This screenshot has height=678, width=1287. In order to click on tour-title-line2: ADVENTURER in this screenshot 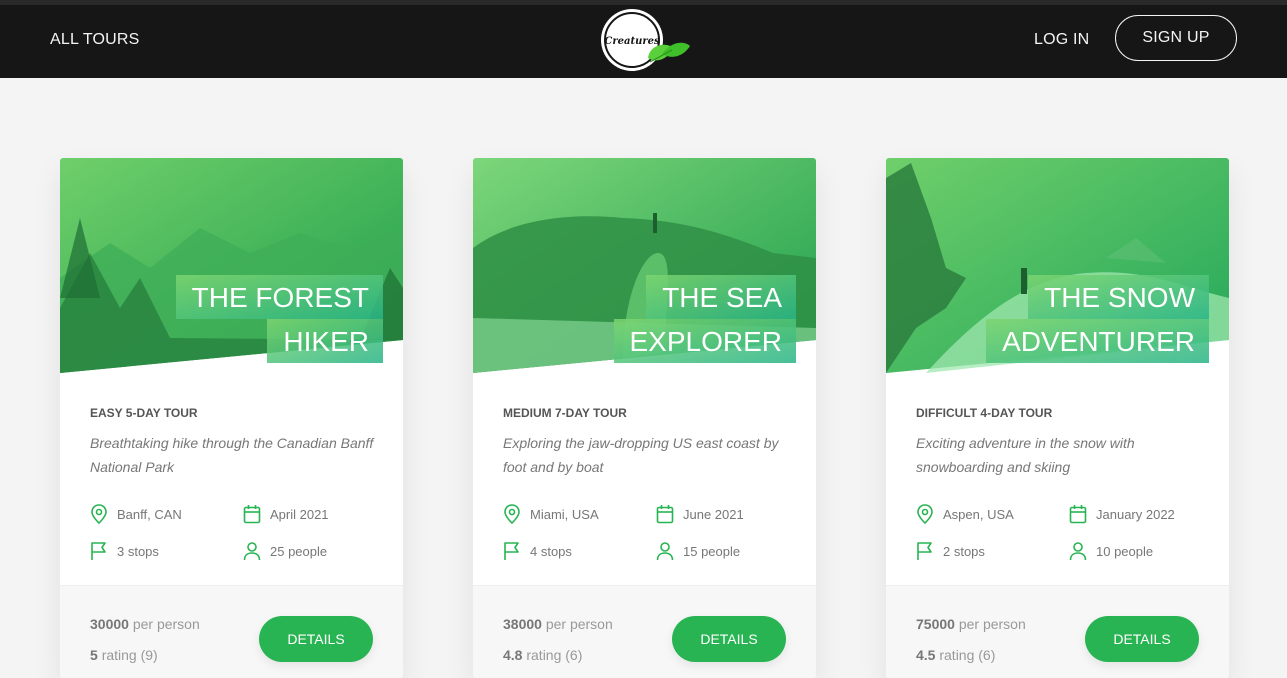, I will do `click(1097, 341)`.